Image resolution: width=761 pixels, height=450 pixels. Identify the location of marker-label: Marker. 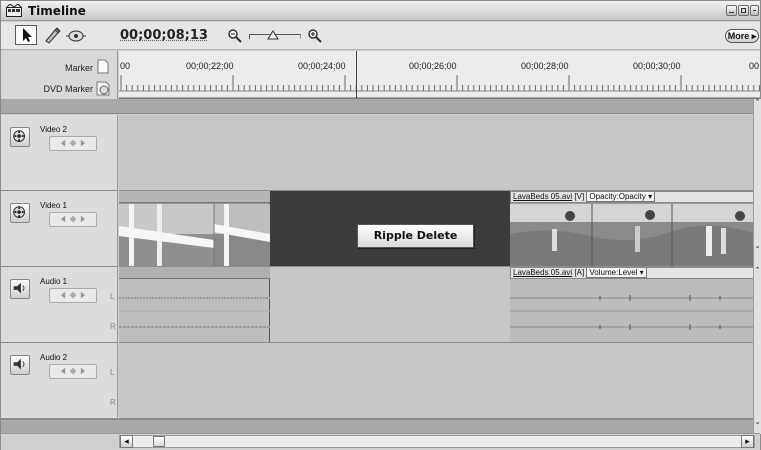
(78, 68).